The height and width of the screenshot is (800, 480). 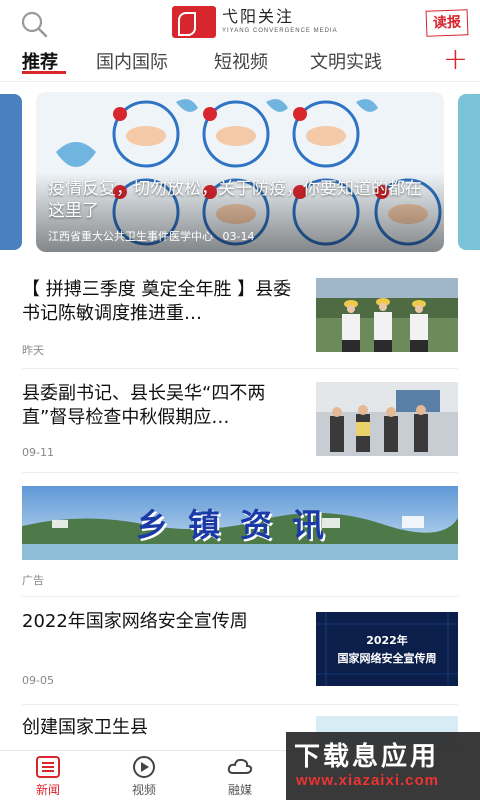 I want to click on search-button, so click(x=34, y=24).